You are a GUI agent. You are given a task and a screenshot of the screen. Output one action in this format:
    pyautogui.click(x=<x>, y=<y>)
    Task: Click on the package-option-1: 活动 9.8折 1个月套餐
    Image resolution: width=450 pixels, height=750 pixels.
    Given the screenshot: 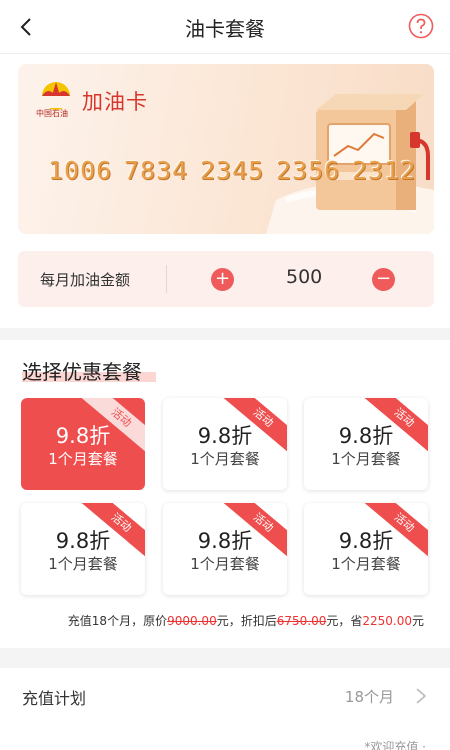 What is the action you would take?
    pyautogui.click(x=83, y=444)
    